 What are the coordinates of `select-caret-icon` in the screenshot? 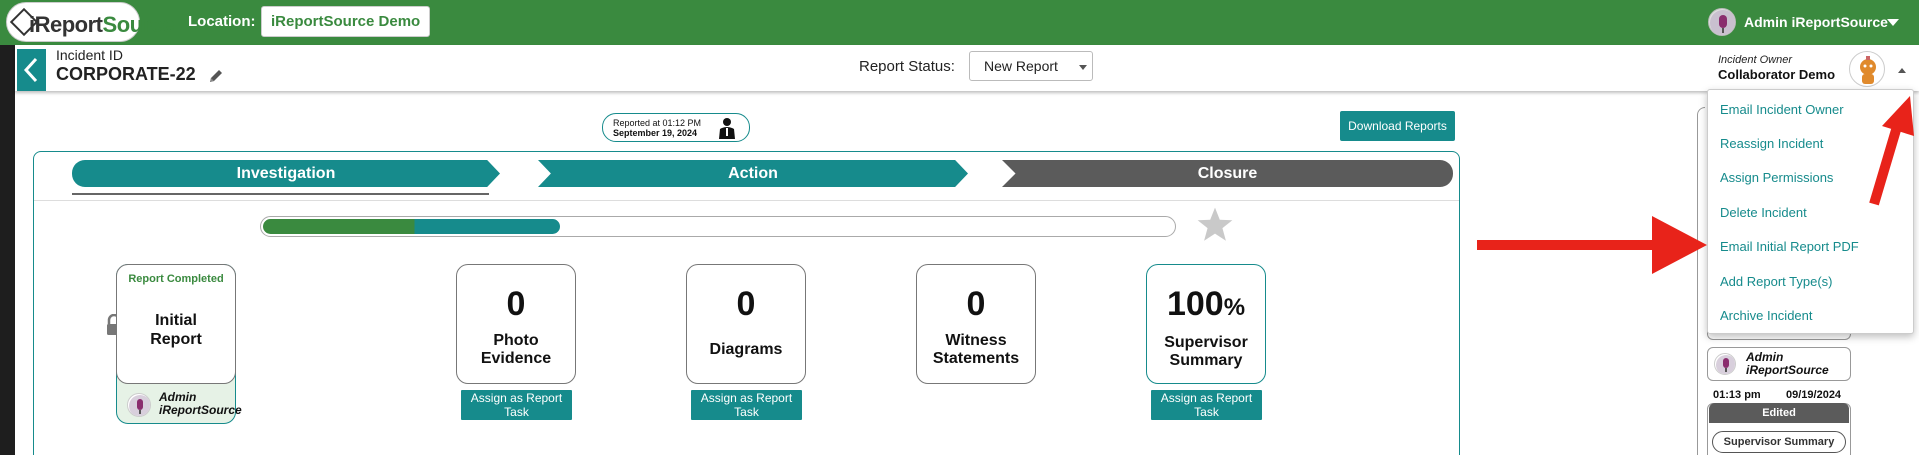 It's located at (1083, 67).